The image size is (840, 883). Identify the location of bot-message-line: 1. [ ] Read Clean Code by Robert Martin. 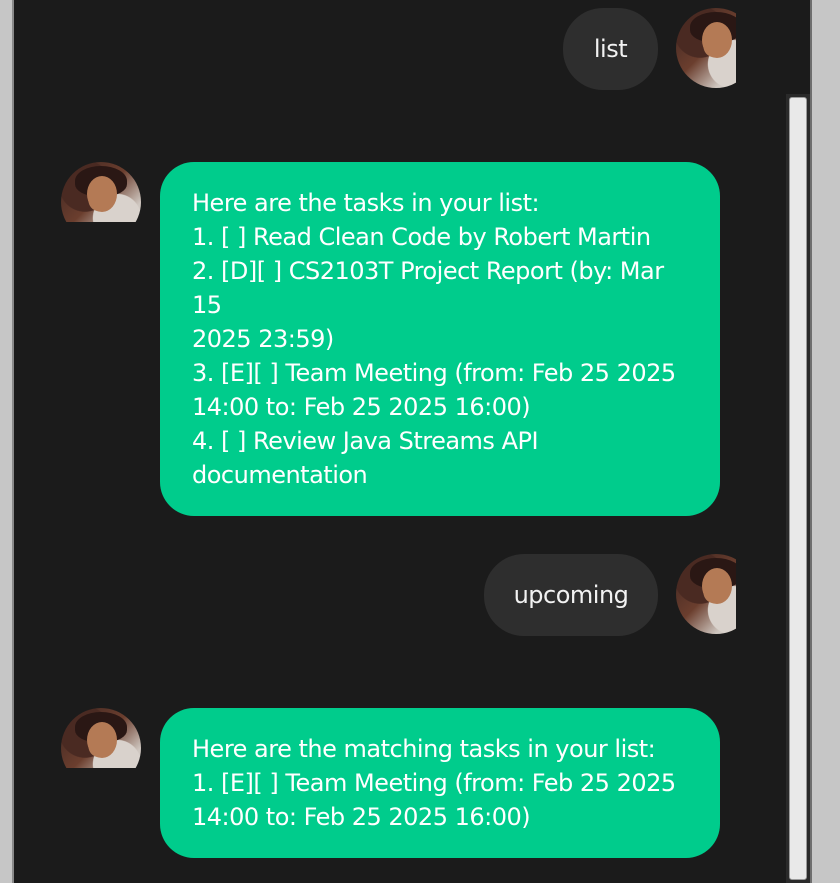
(421, 237).